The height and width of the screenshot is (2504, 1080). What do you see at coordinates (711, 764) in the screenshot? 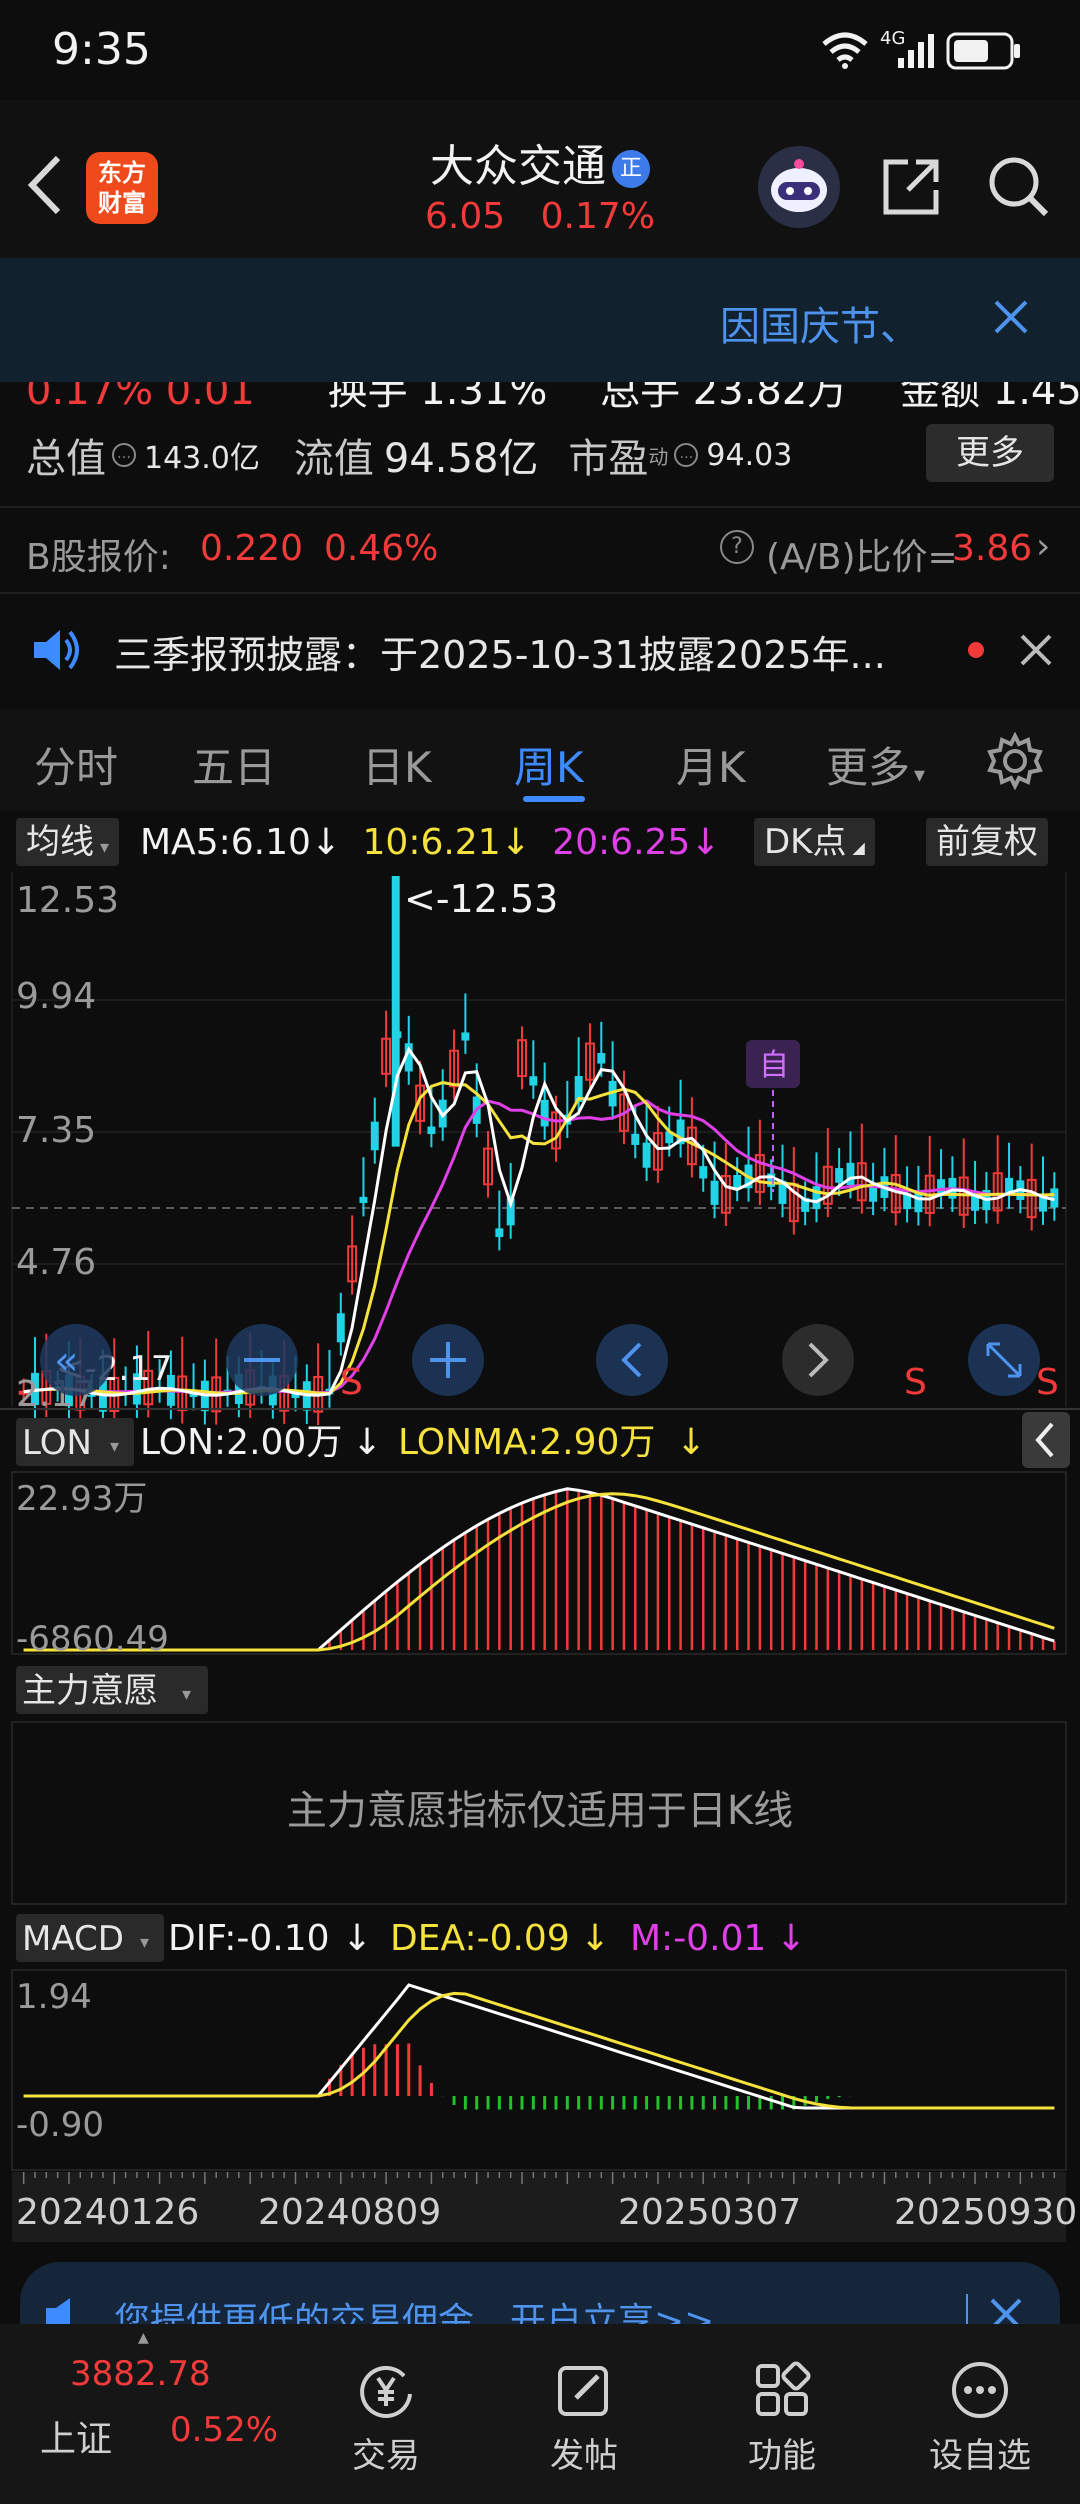
I see `tab-monthly-k: 月K` at bounding box center [711, 764].